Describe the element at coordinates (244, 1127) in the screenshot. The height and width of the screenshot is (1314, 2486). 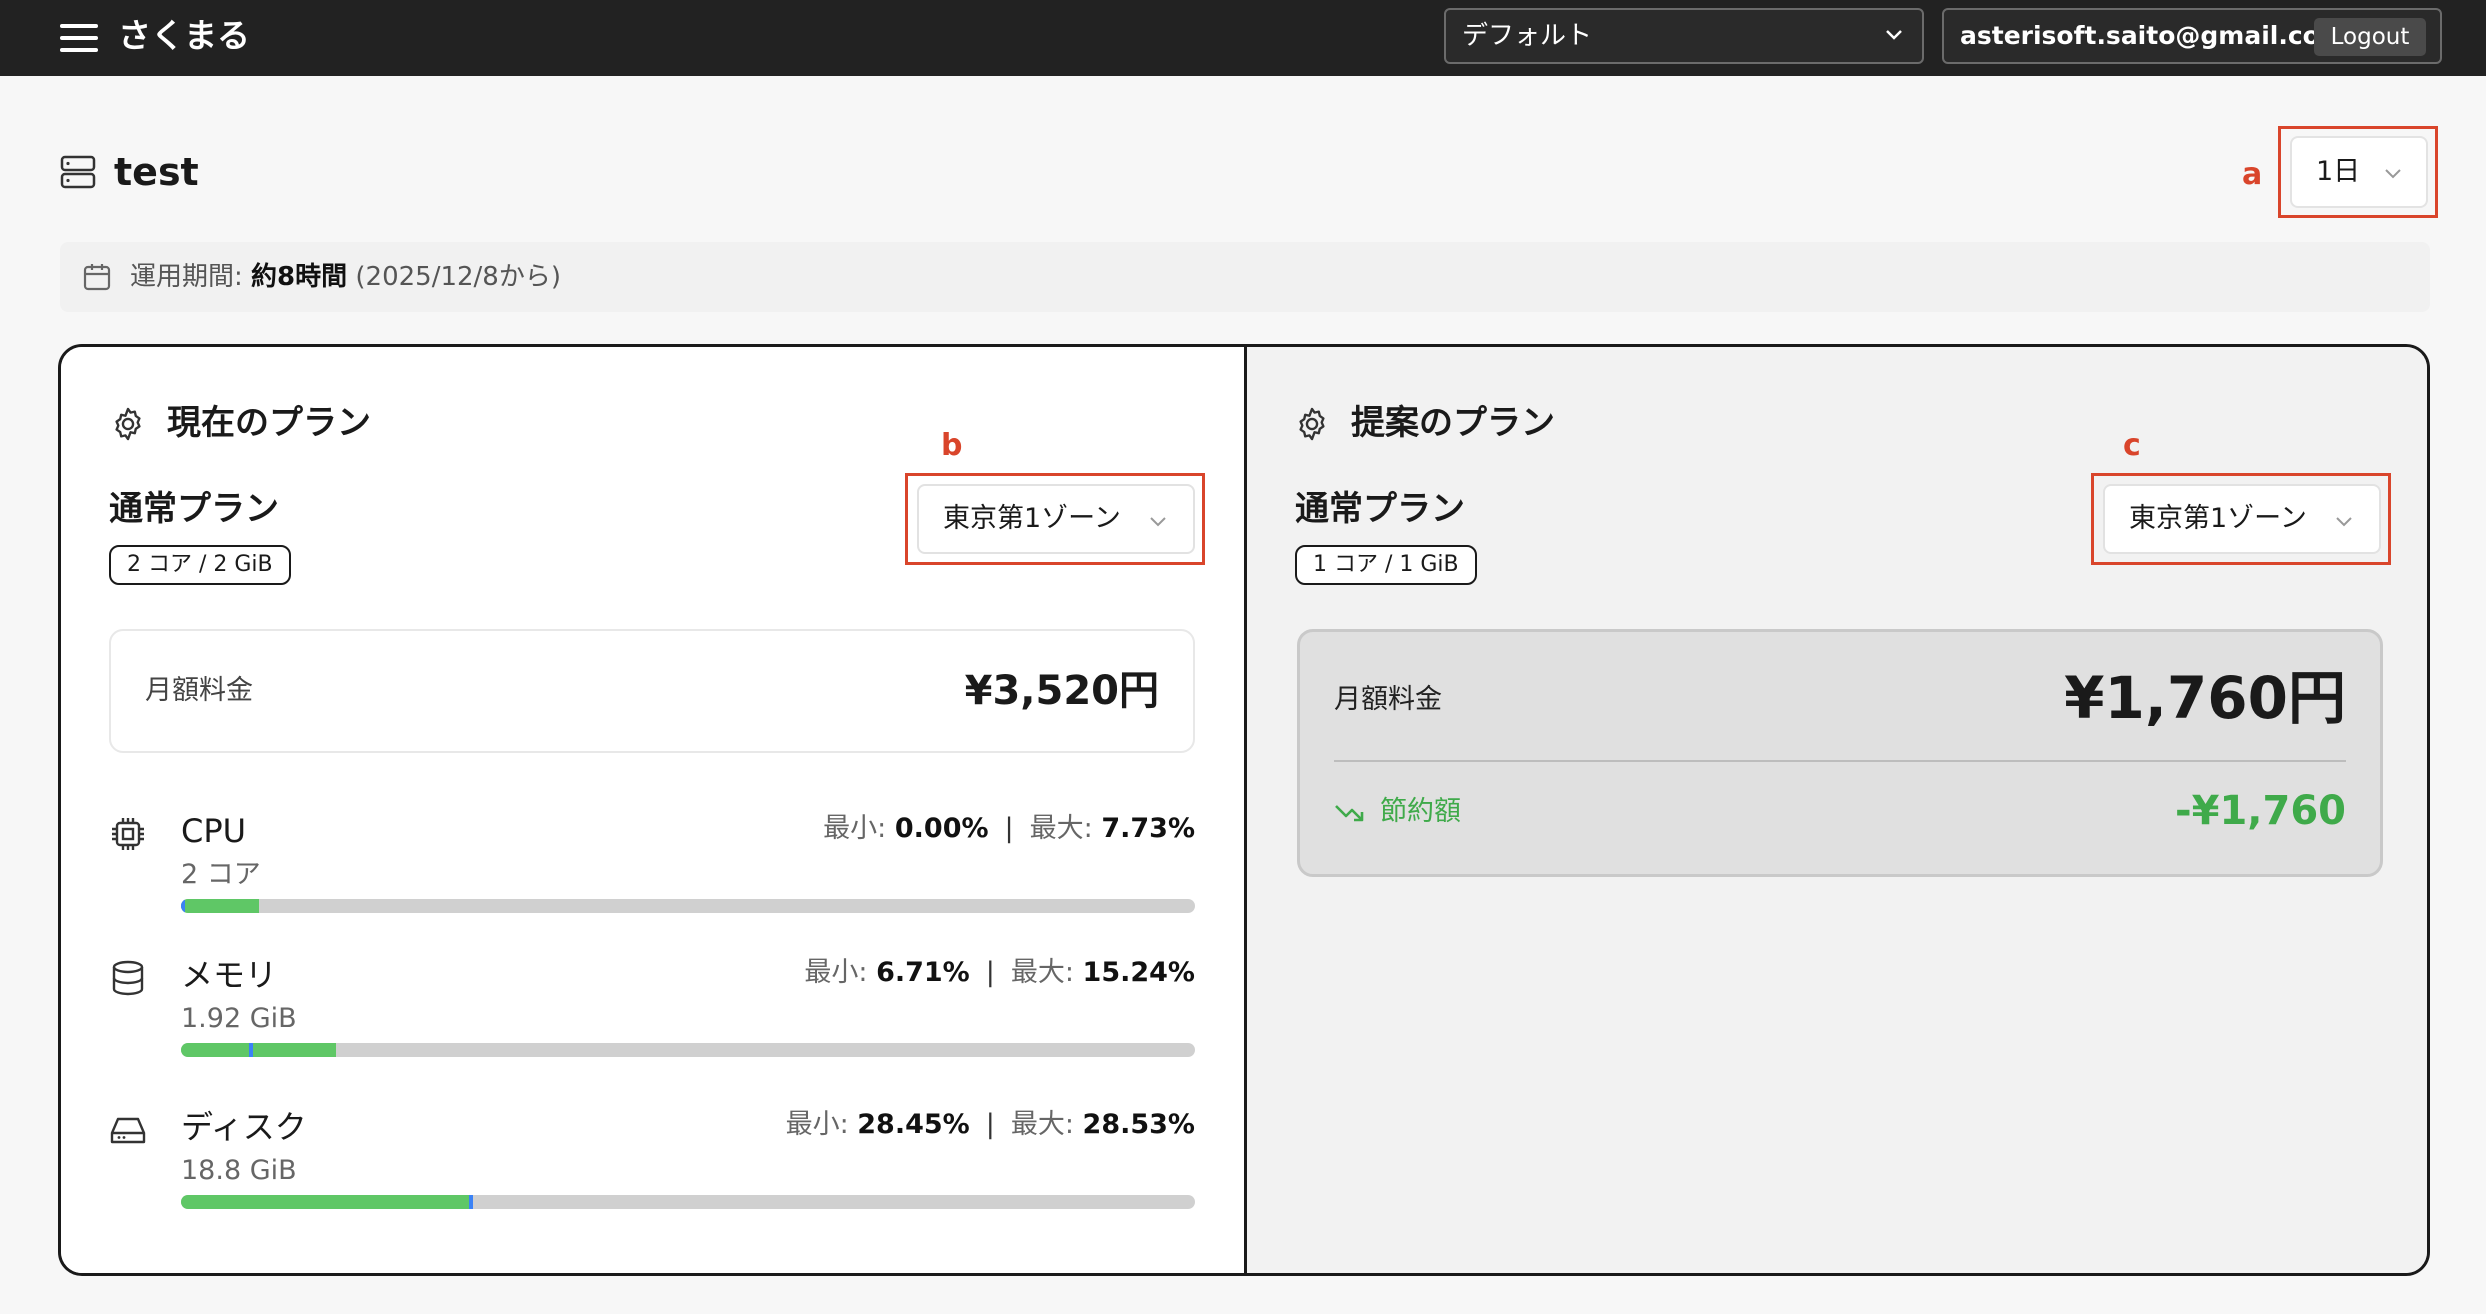
I see `resource-name: ディスク` at that location.